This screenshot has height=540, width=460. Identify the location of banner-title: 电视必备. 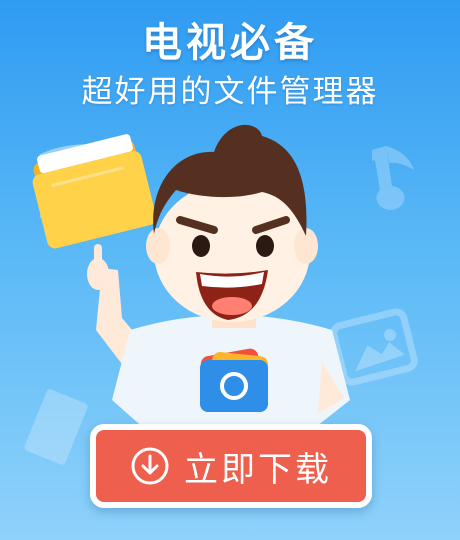
(230, 43).